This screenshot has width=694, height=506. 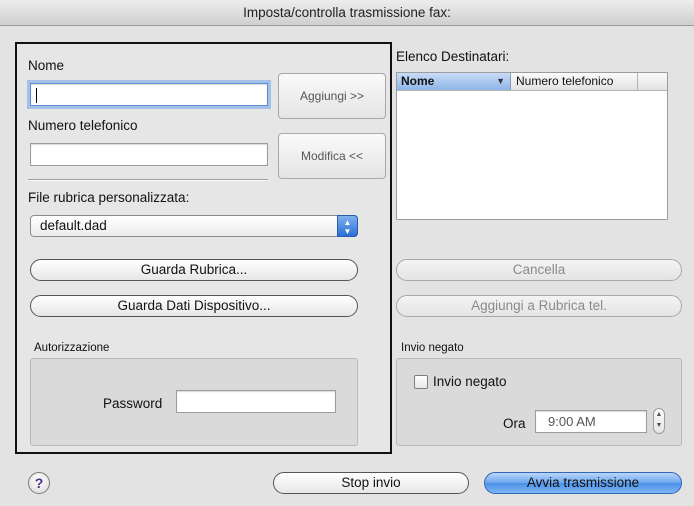 I want to click on stepper-arrows-icon: ▲ ▼, so click(x=659, y=421).